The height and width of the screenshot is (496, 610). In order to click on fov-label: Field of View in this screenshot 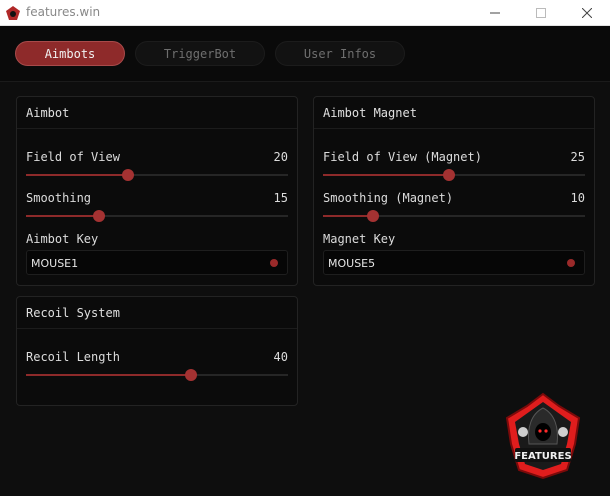, I will do `click(73, 157)`.